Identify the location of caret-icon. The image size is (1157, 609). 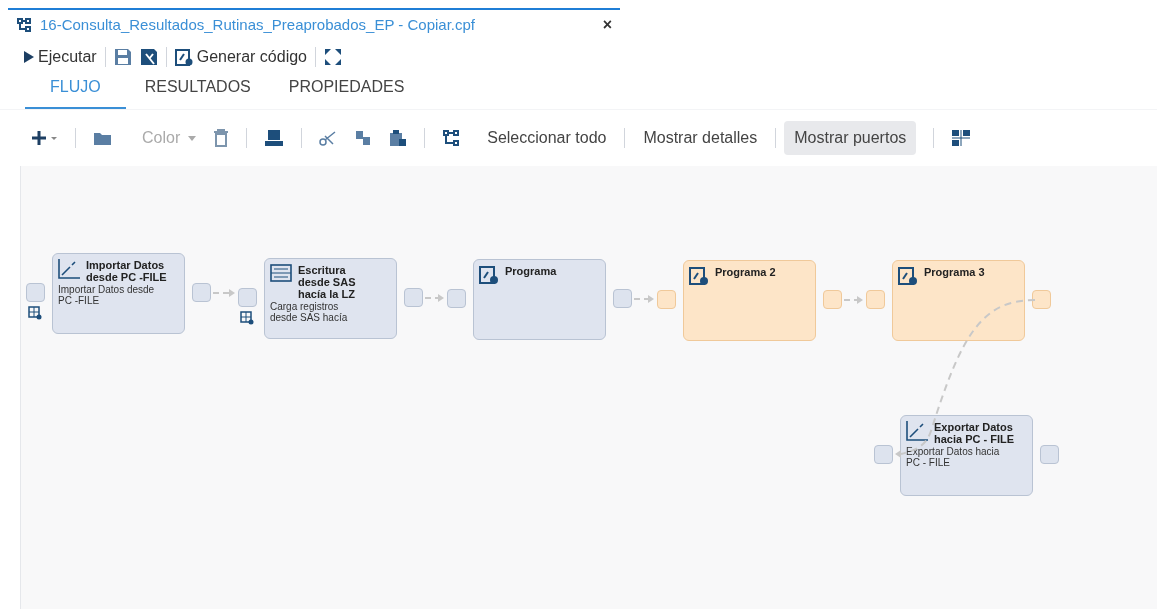
(192, 138).